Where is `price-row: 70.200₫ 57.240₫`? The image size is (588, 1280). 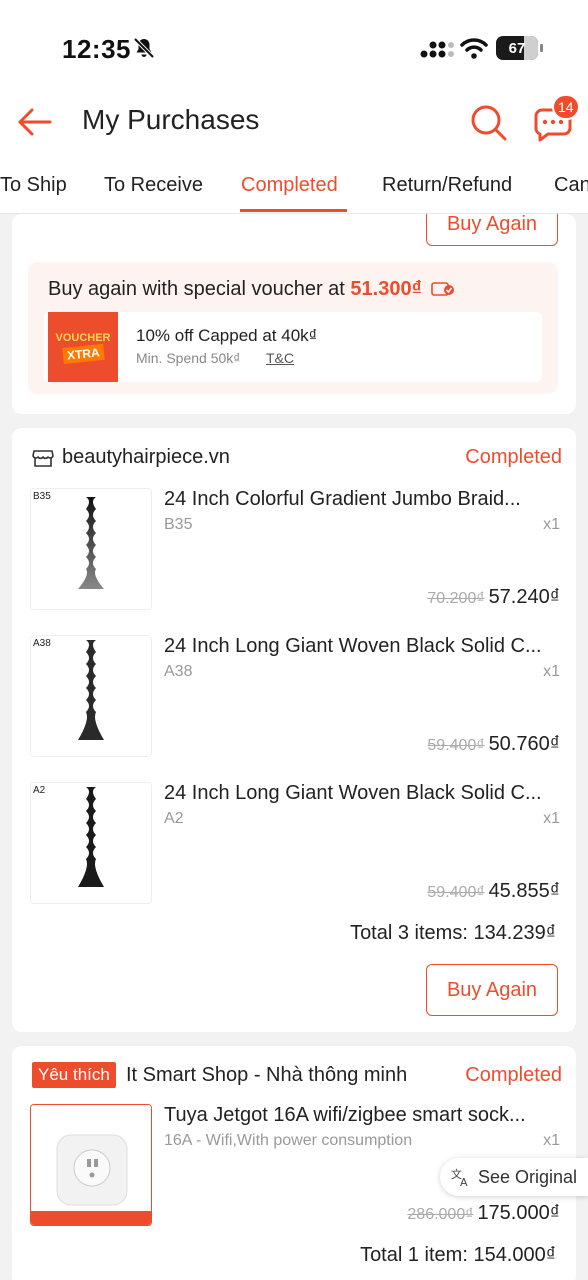 price-row: 70.200₫ 57.240₫ is located at coordinates (493, 597).